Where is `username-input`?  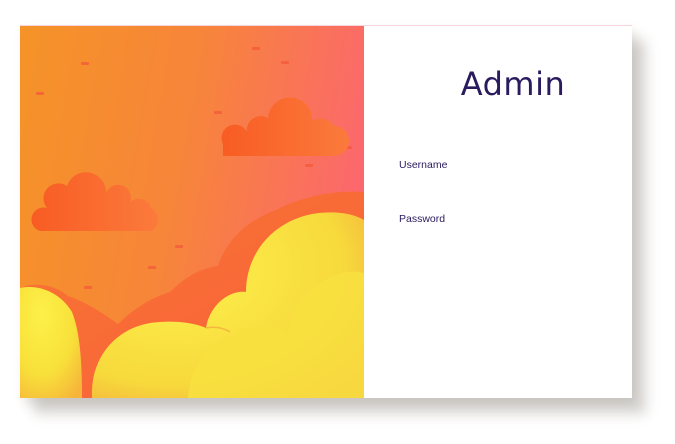 username-input is located at coordinates (499, 180).